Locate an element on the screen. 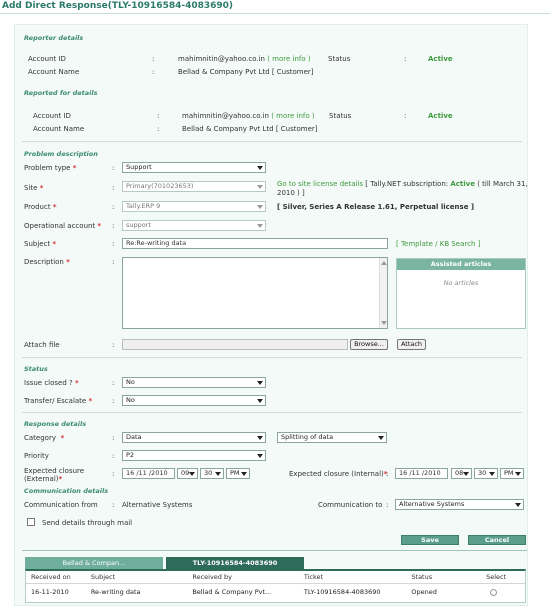 This screenshot has height=610, width=550. select-radio is located at coordinates (494, 592).